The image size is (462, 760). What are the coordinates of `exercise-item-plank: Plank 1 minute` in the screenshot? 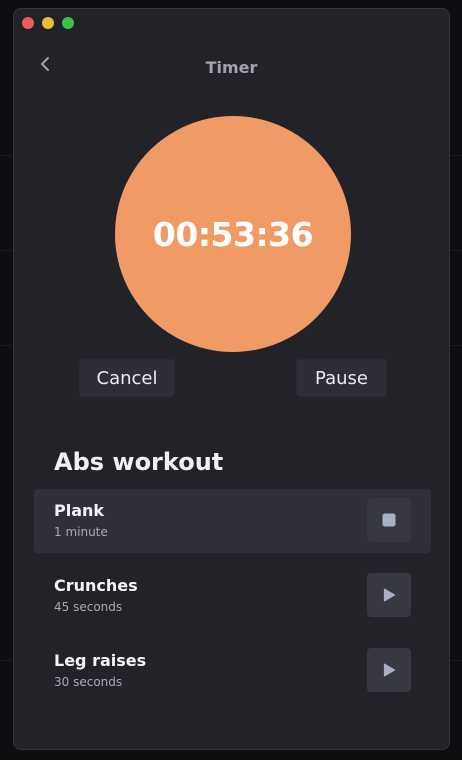 It's located at (232, 521).